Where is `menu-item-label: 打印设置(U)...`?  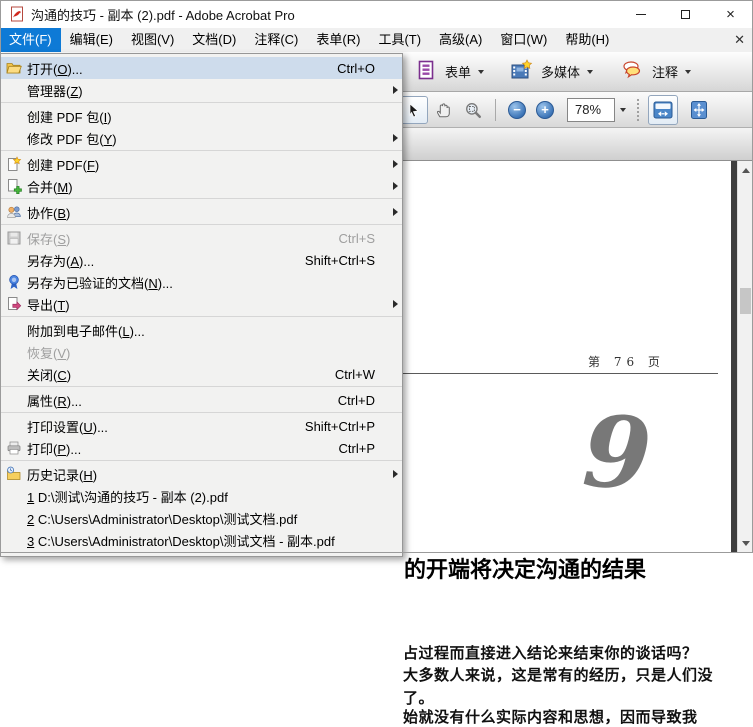 menu-item-label: 打印设置(U)... is located at coordinates (67, 427).